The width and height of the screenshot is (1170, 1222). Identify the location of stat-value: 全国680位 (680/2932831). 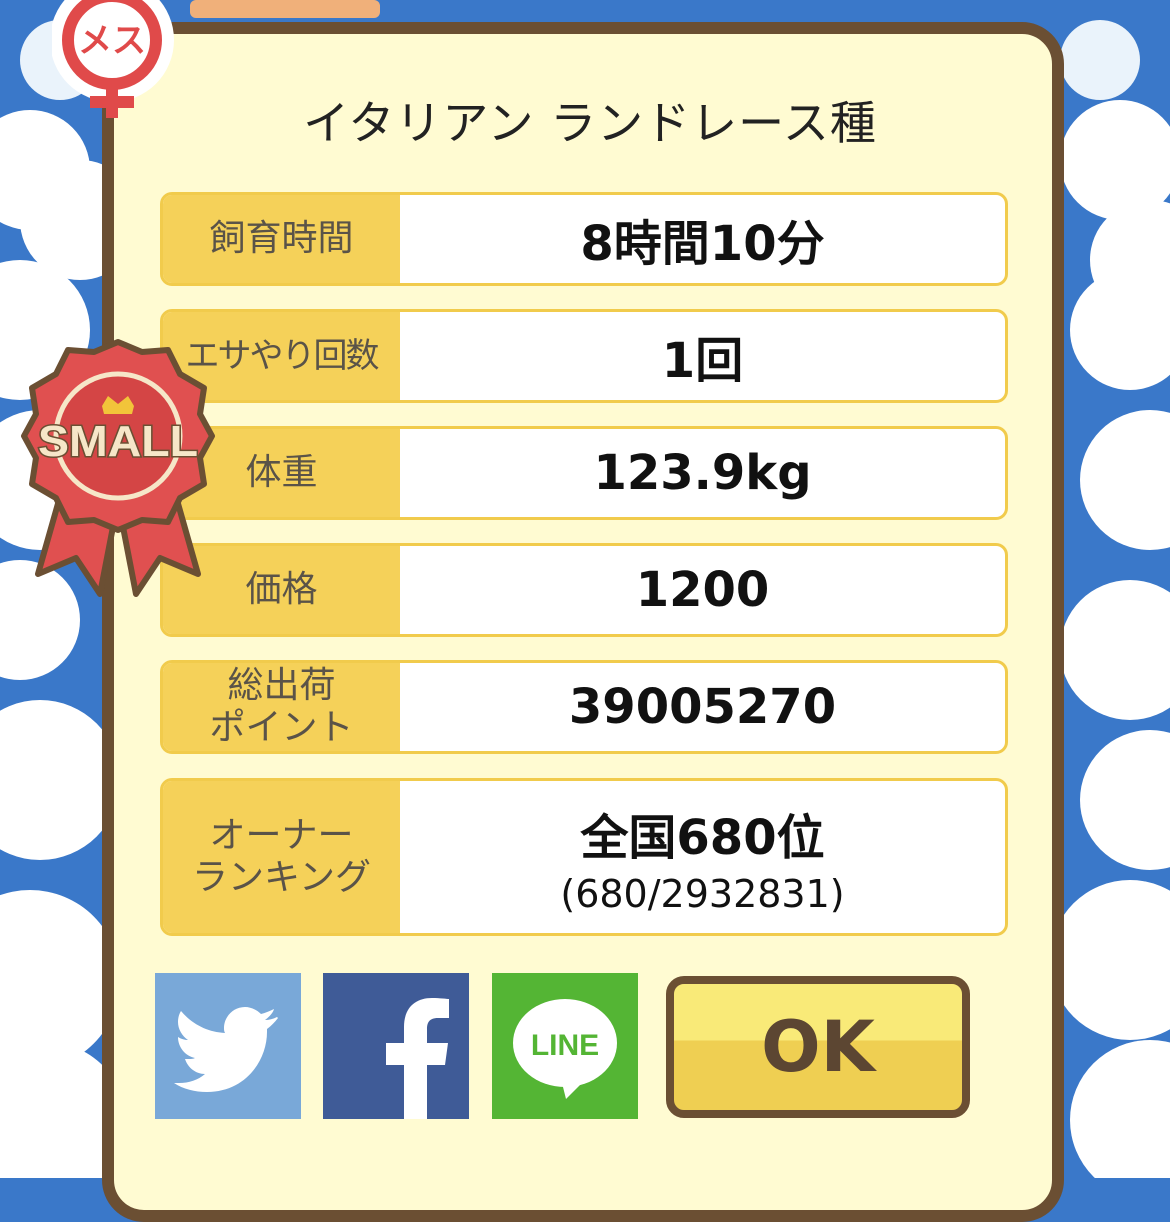
(702, 857).